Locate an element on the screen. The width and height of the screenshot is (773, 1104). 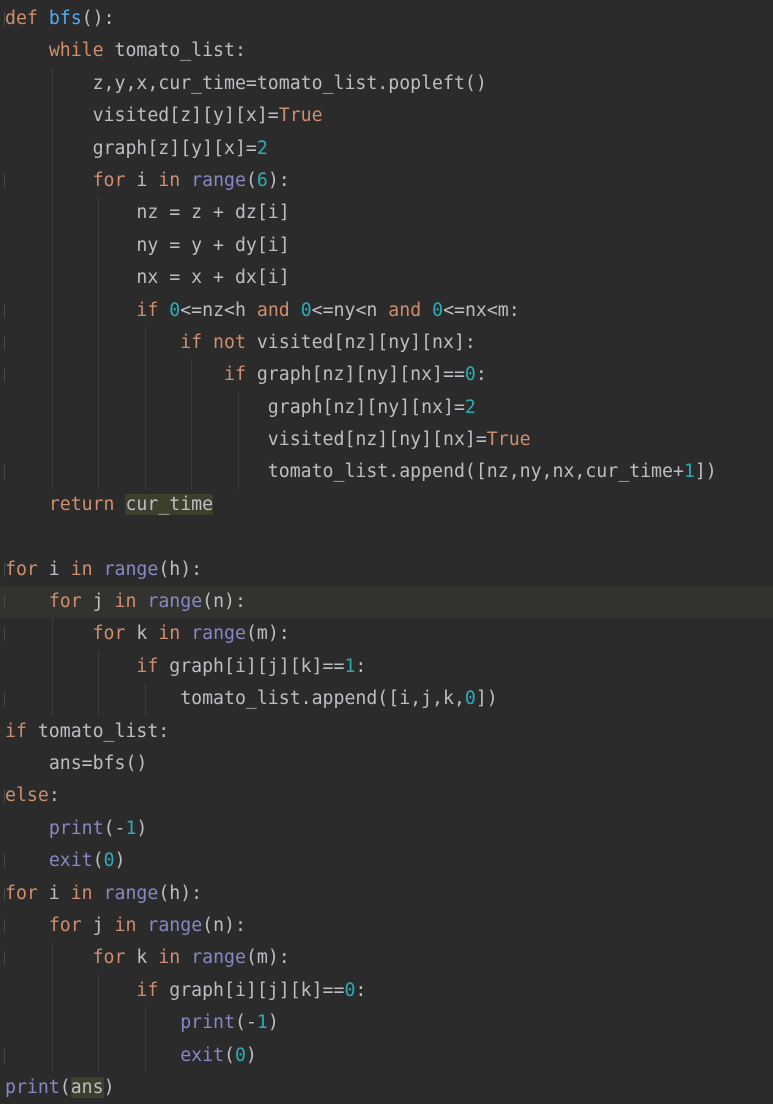
code-line: if graph[i][j][k]==1: is located at coordinates (386, 667).